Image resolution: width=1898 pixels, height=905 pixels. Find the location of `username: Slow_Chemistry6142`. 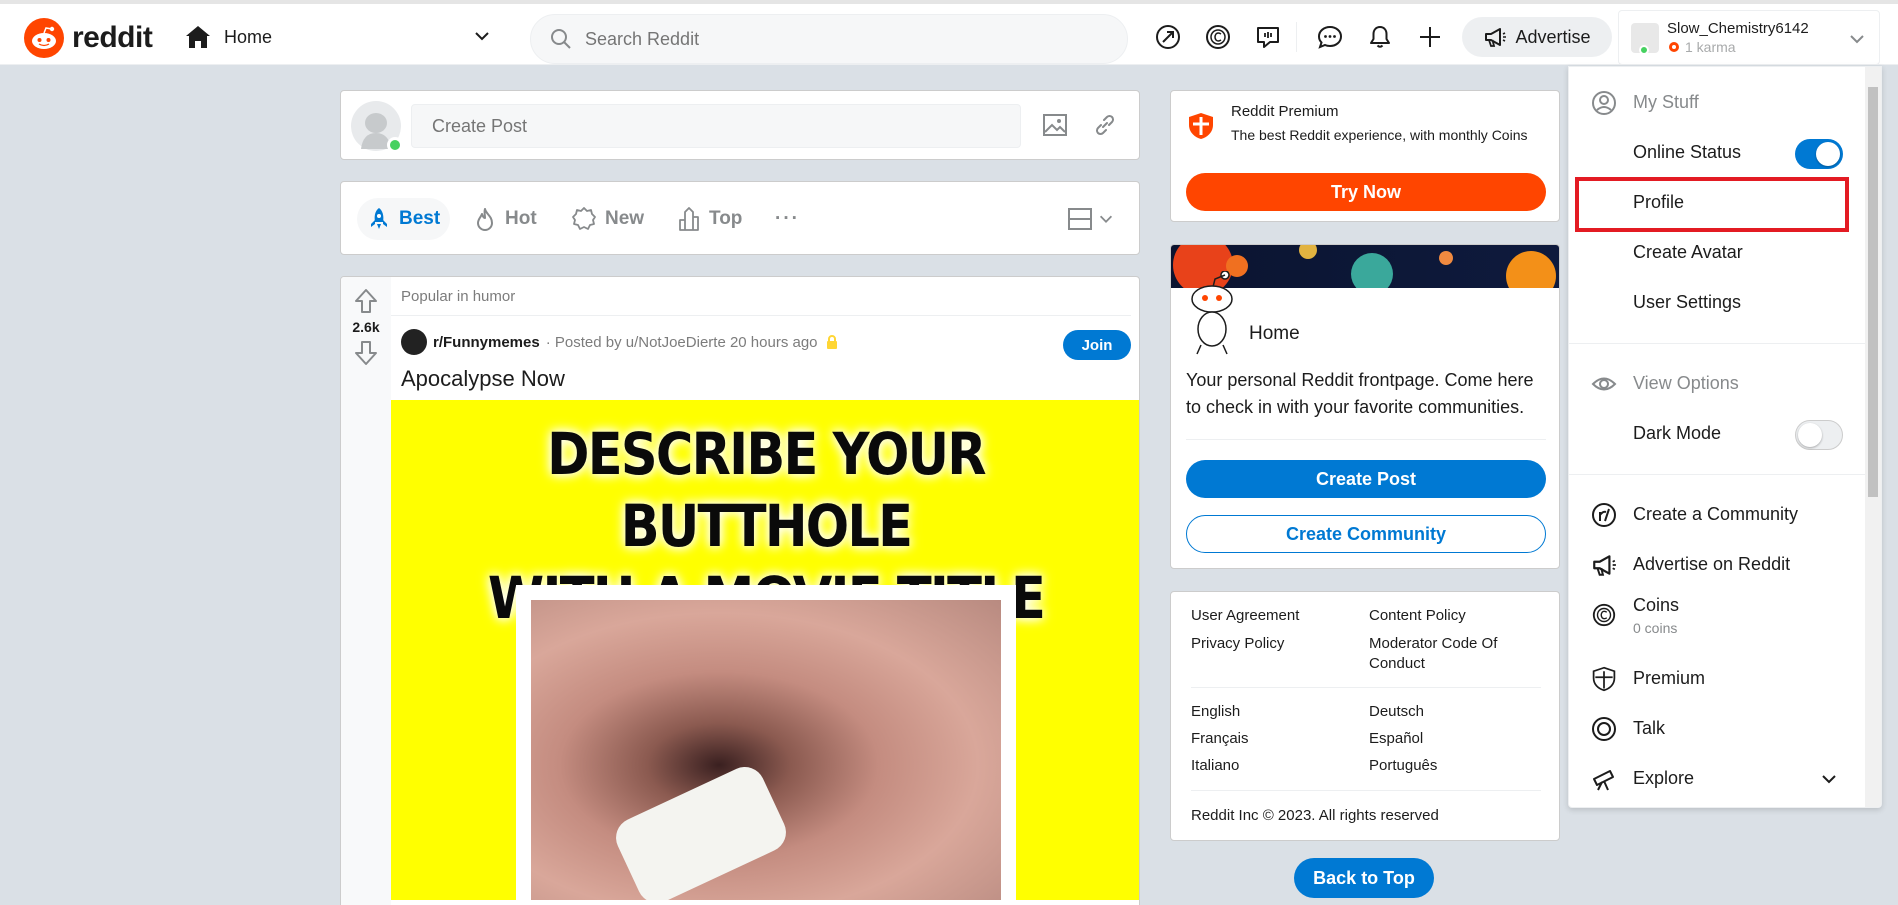

username: Slow_Chemistry6142 is located at coordinates (1738, 28).